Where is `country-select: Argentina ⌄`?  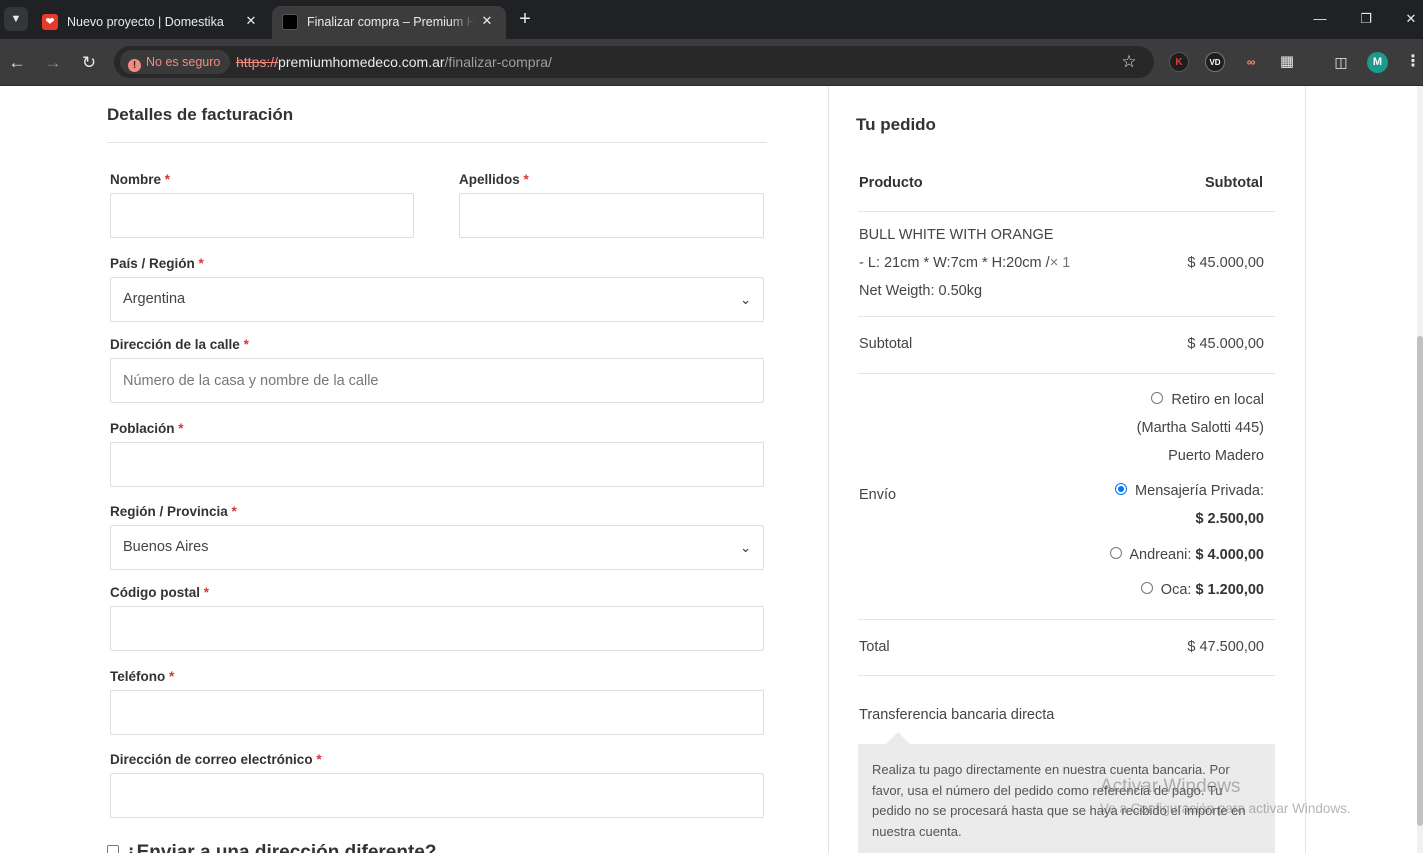
country-select: Argentina ⌄ is located at coordinates (437, 299).